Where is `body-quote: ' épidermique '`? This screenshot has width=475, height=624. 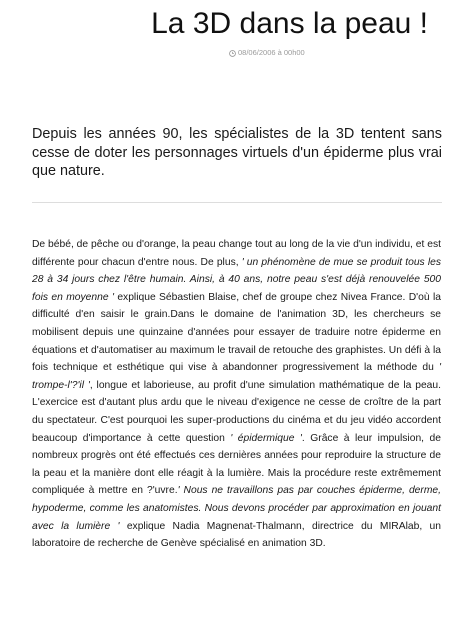 body-quote: ' épidermique ' is located at coordinates (266, 438).